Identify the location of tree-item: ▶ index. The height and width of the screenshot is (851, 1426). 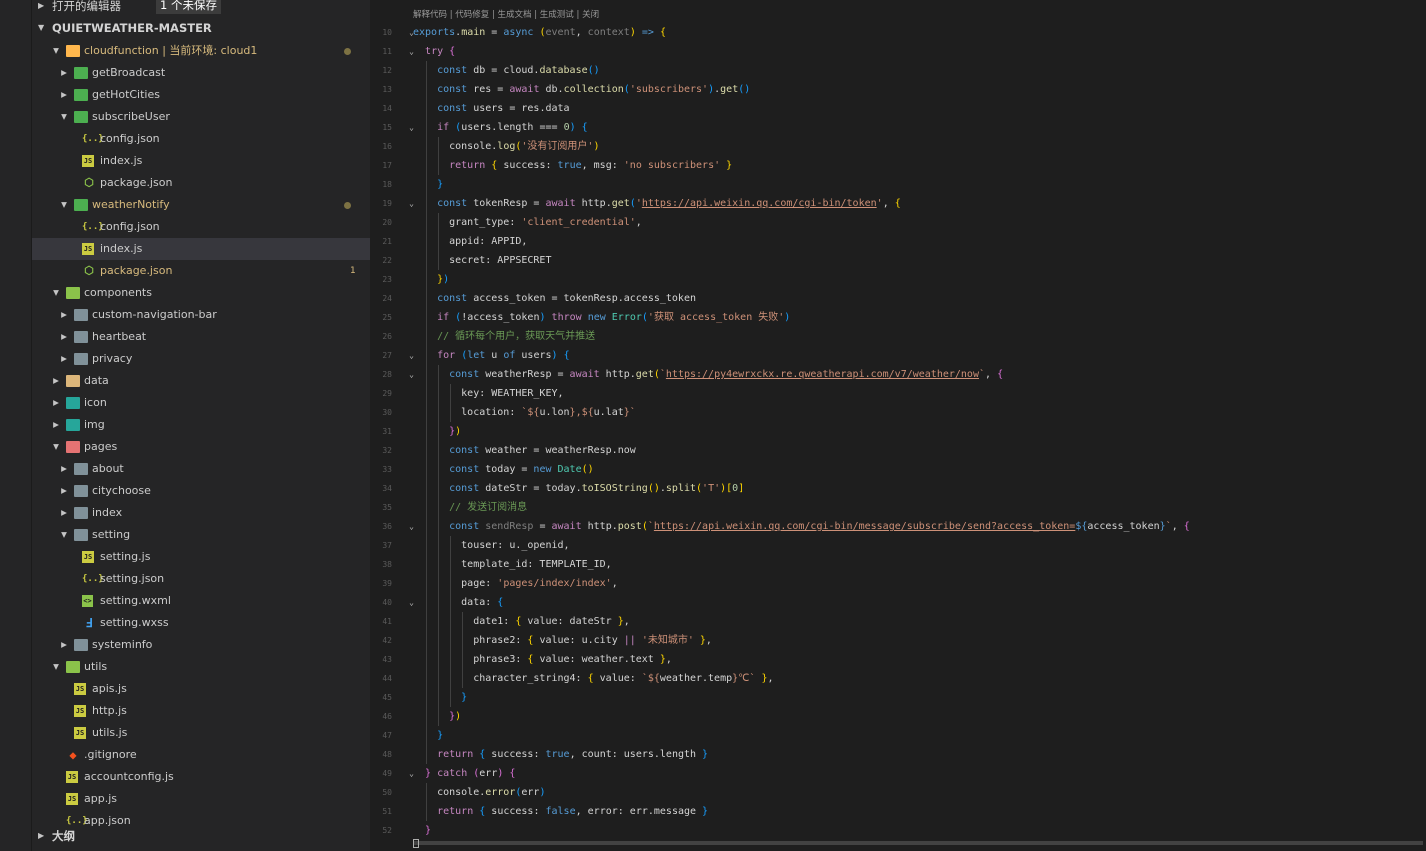
(201, 513).